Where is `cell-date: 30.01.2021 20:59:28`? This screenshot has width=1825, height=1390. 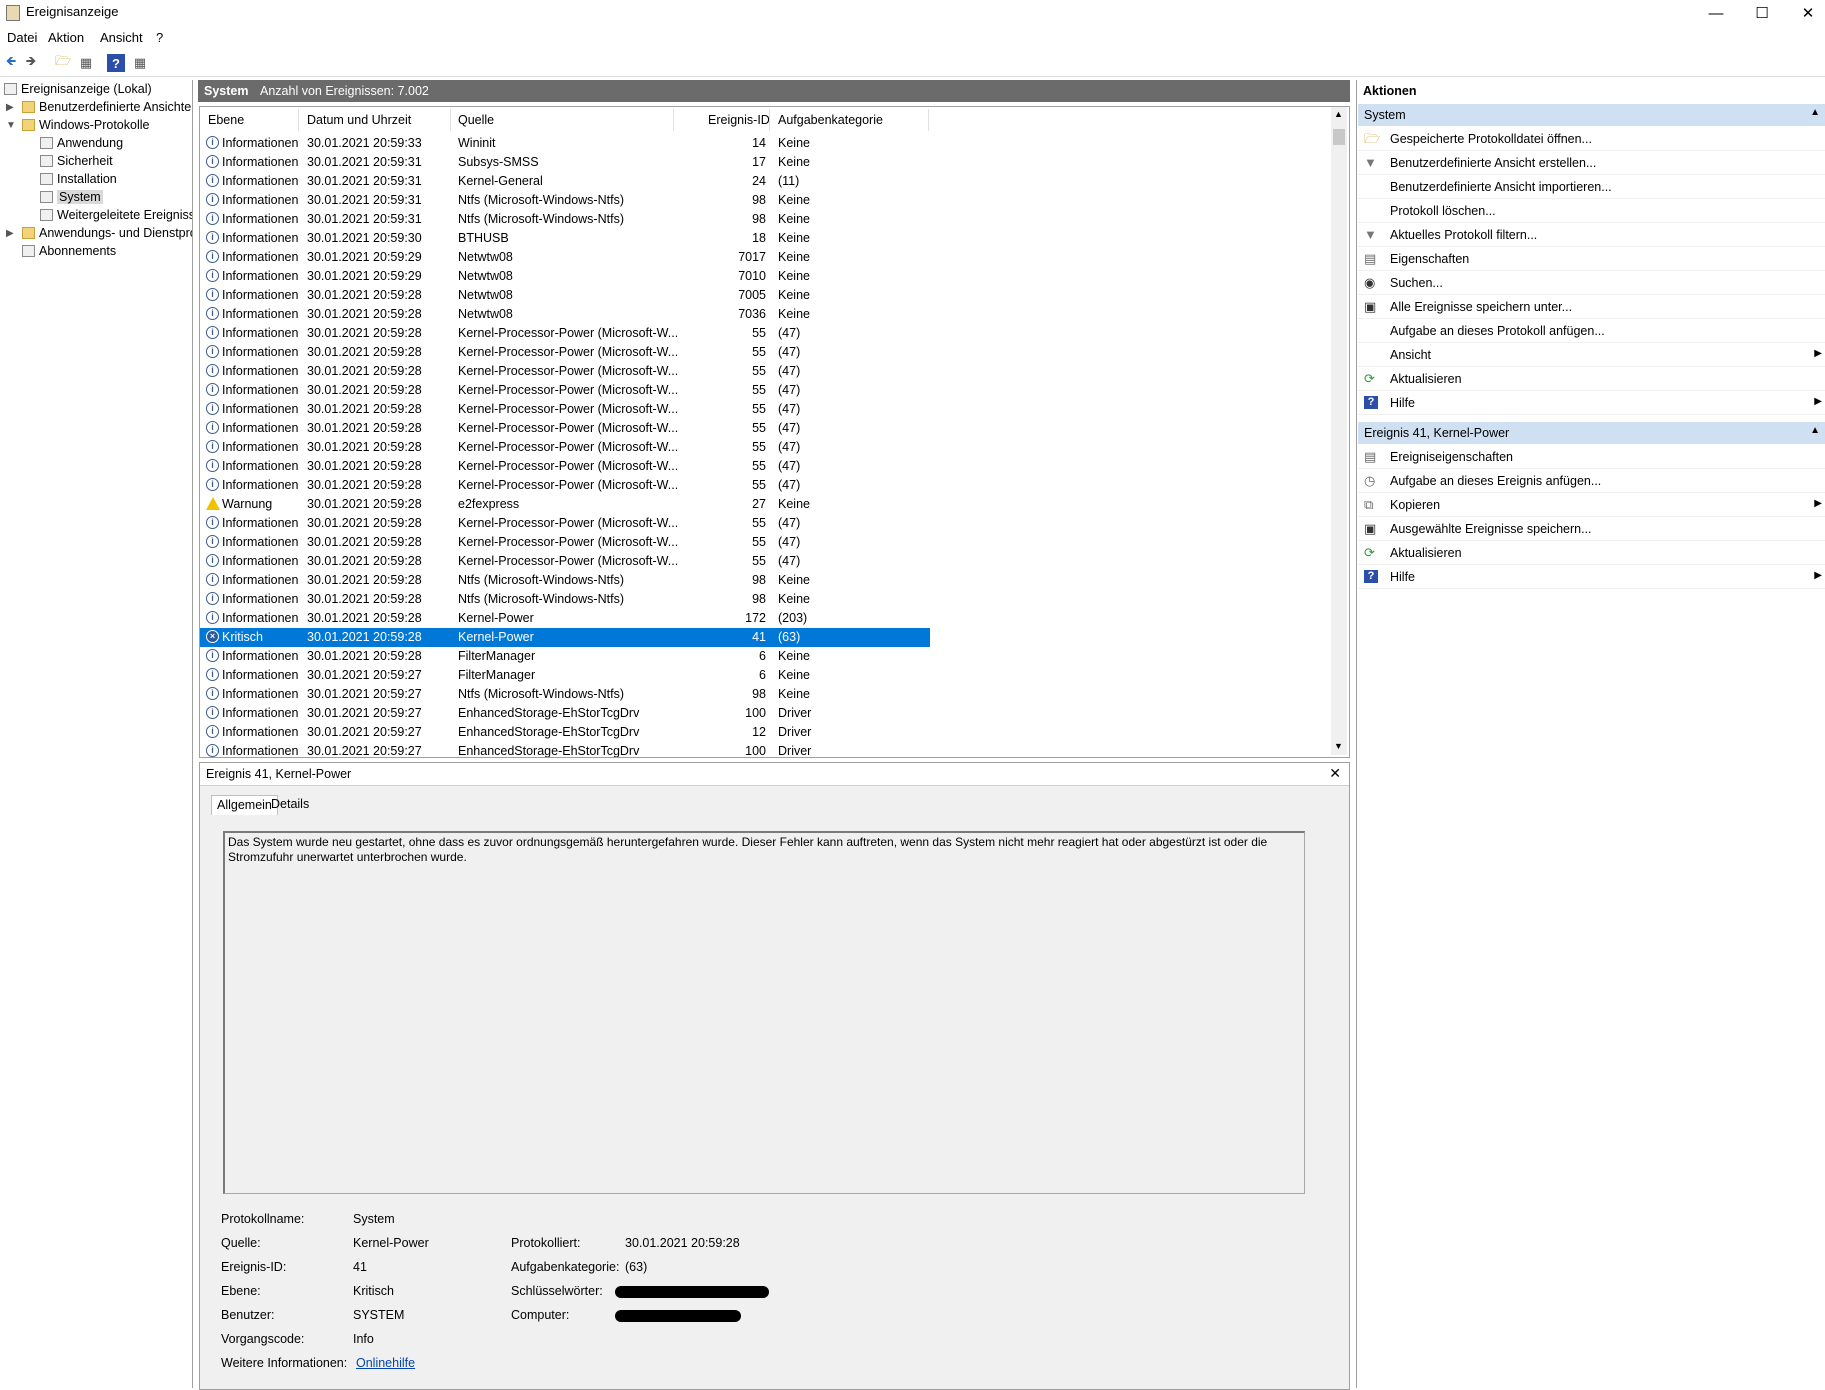
cell-date: 30.01.2021 20:59:28 is located at coordinates (364, 333).